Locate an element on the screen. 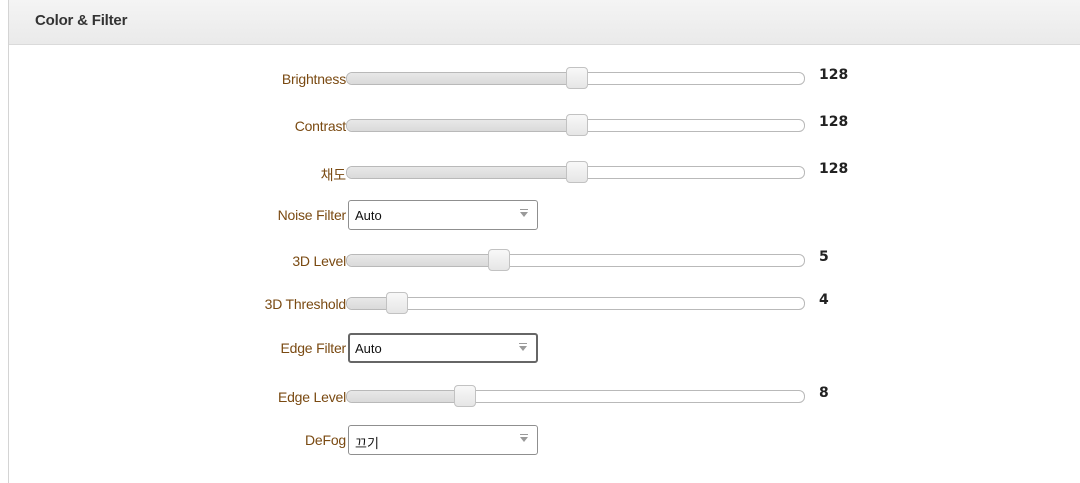 The height and width of the screenshot is (483, 1080). contrast-slider-handle is located at coordinates (577, 125).